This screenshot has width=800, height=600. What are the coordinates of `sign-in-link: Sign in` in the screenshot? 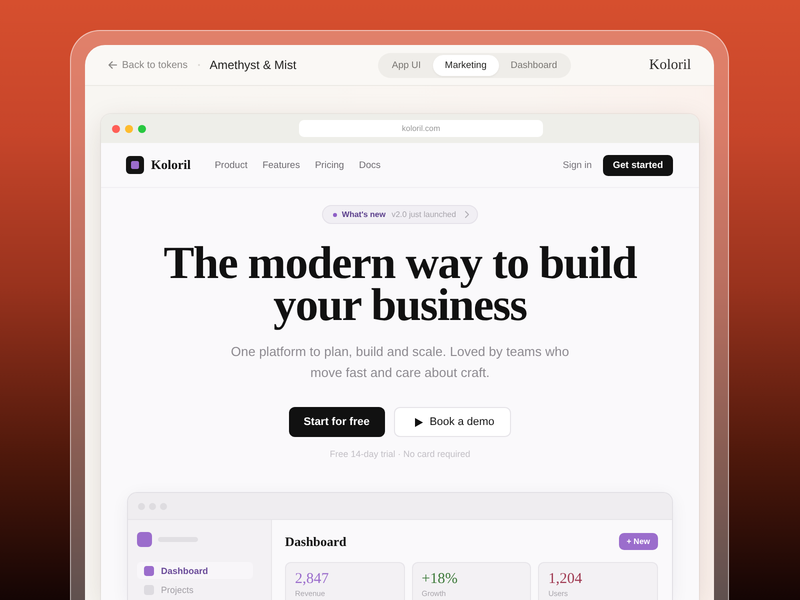 It's located at (577, 165).